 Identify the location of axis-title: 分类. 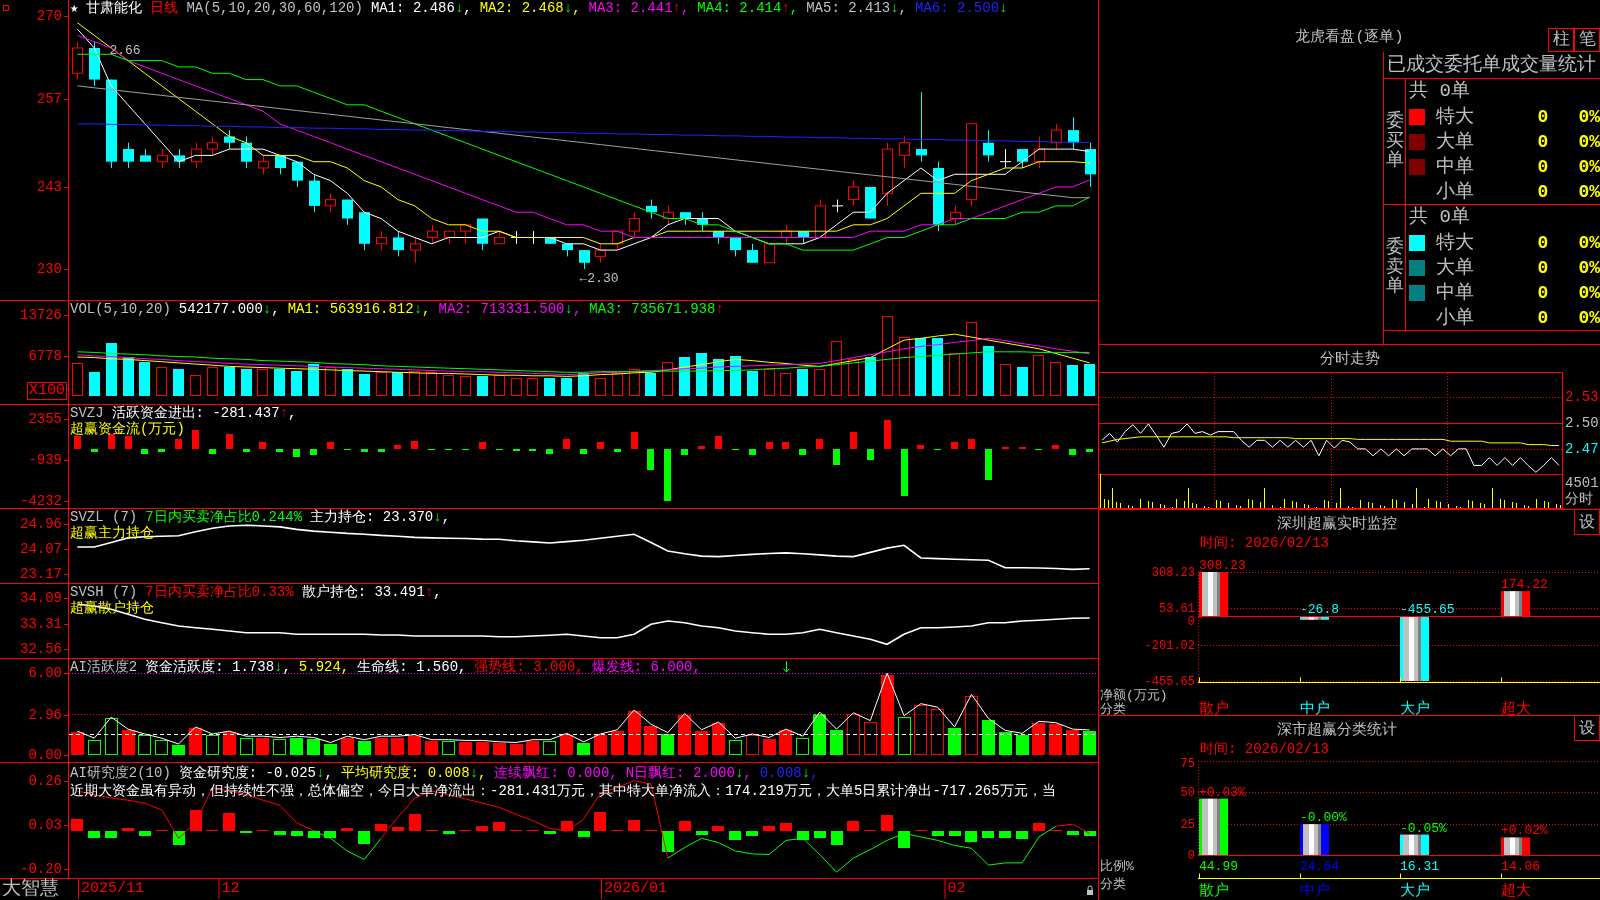
(1113, 709).